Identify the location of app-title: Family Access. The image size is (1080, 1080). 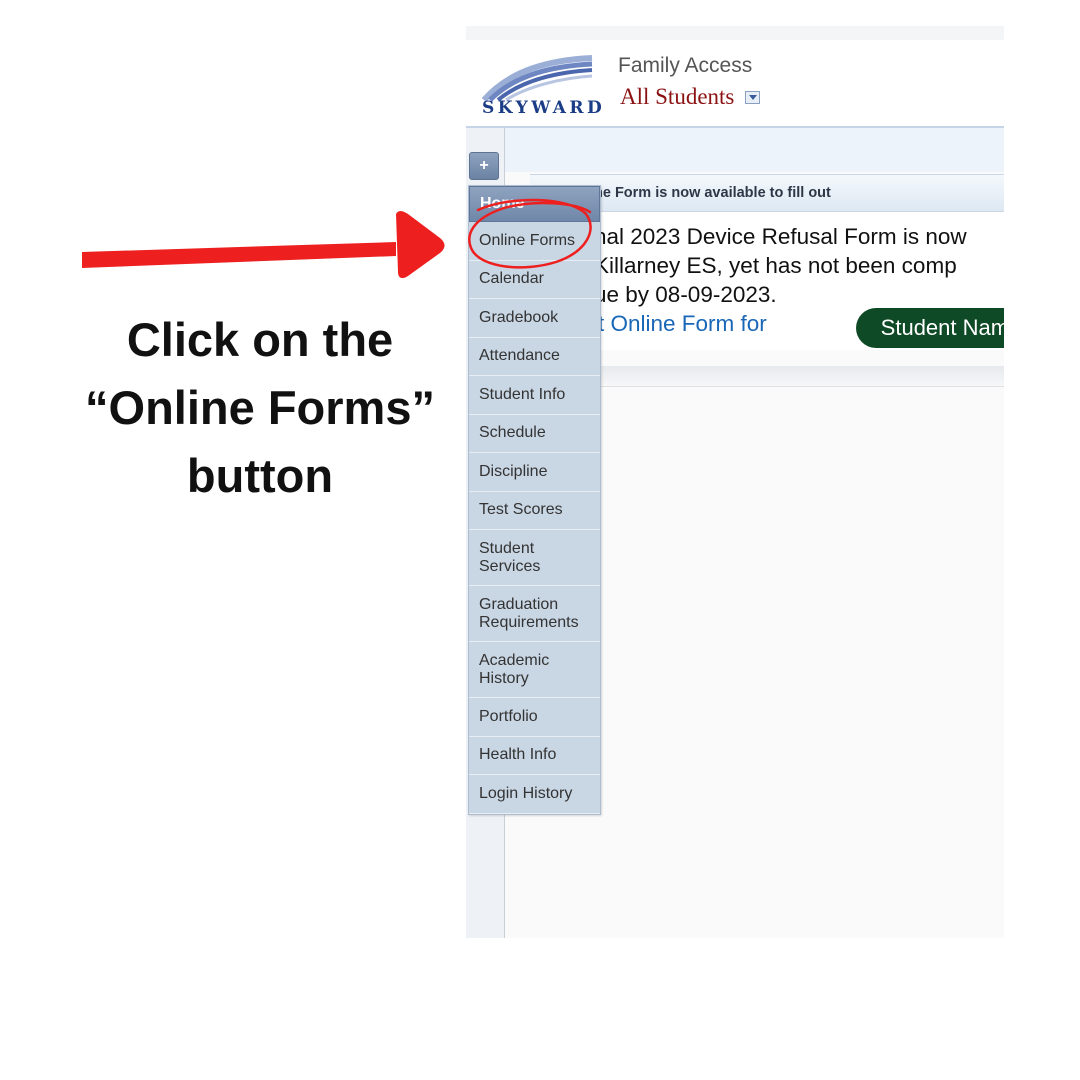
(685, 65).